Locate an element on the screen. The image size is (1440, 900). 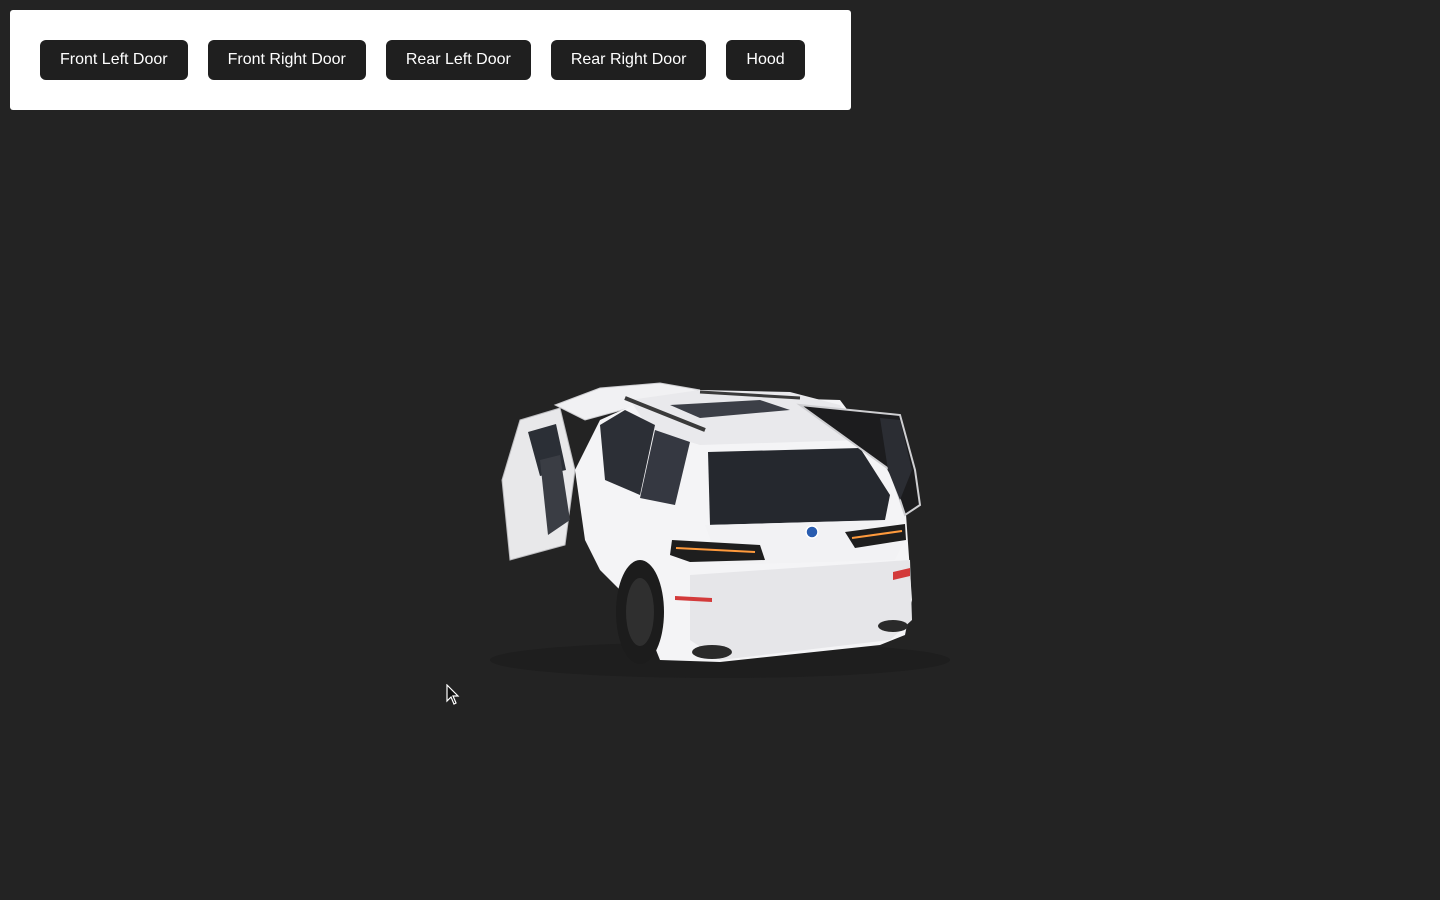
front-left-door-button: Front Left Door is located at coordinates (114, 60).